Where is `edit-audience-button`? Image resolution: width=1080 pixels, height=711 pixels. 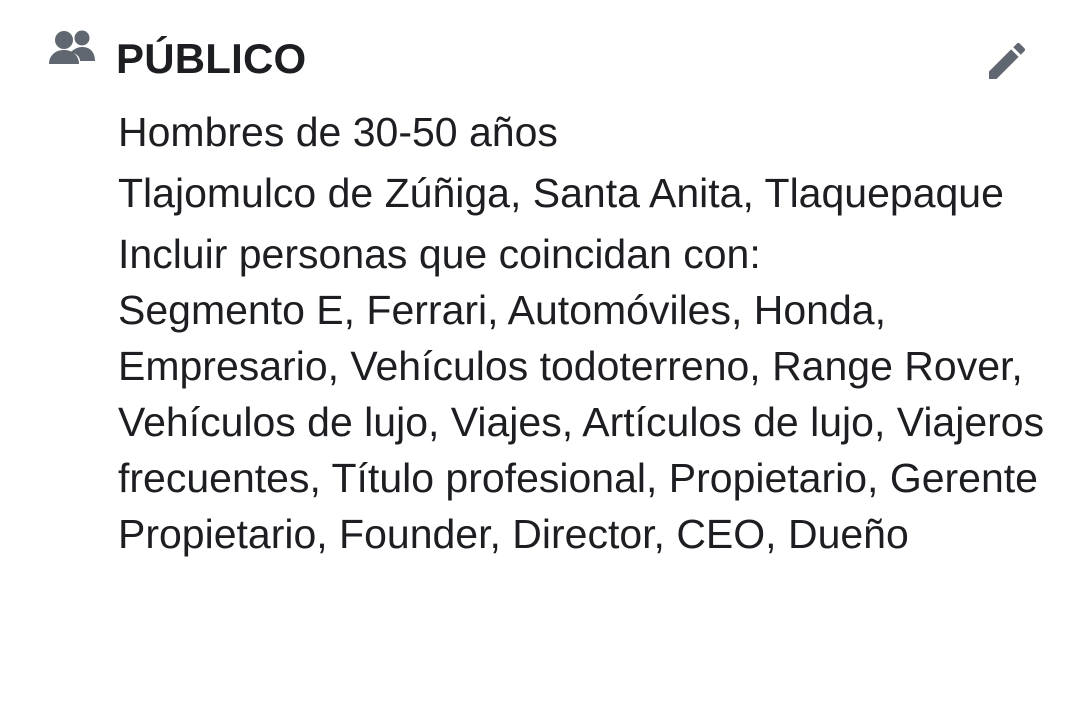
edit-audience-button is located at coordinates (1007, 63).